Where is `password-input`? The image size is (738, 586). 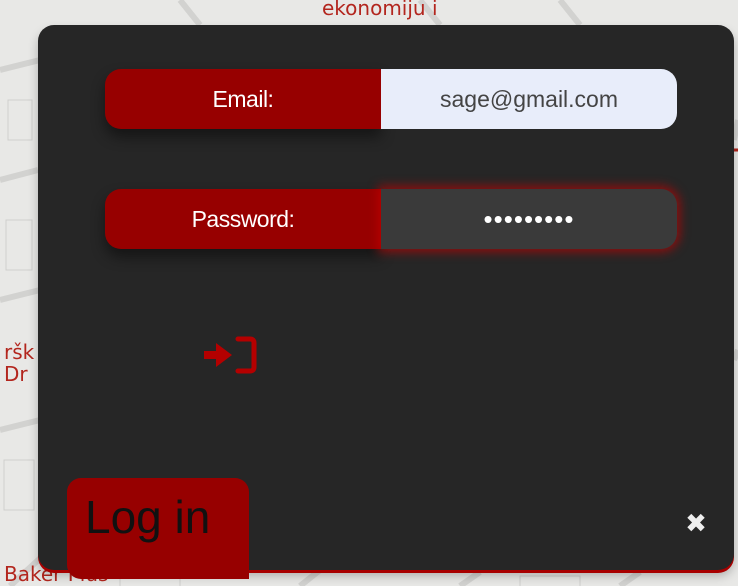 password-input is located at coordinates (529, 219).